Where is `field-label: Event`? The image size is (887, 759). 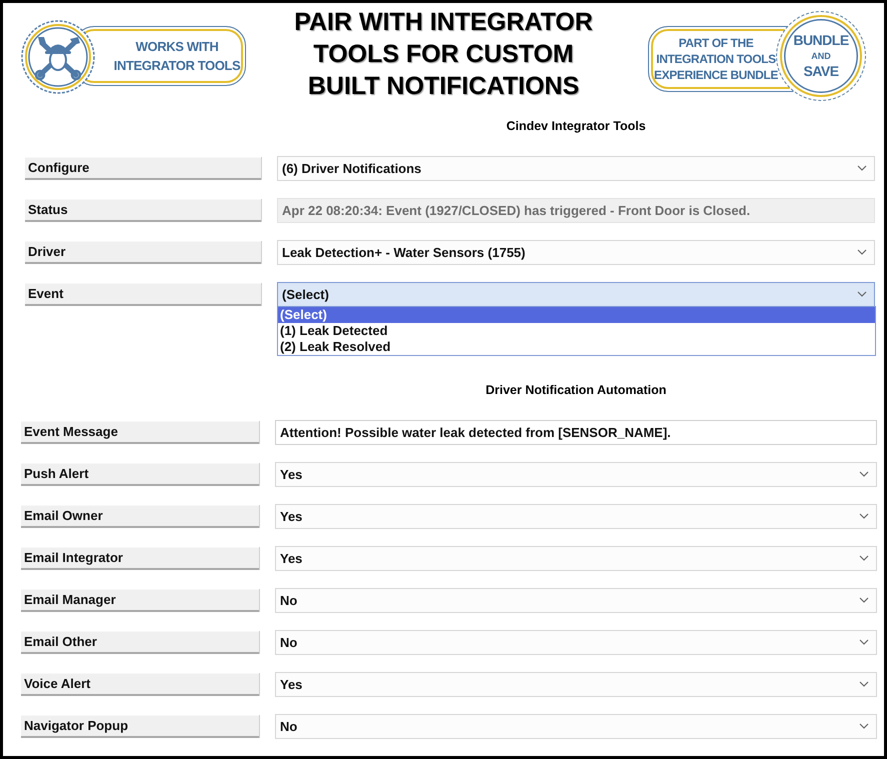 field-label: Event is located at coordinates (143, 294).